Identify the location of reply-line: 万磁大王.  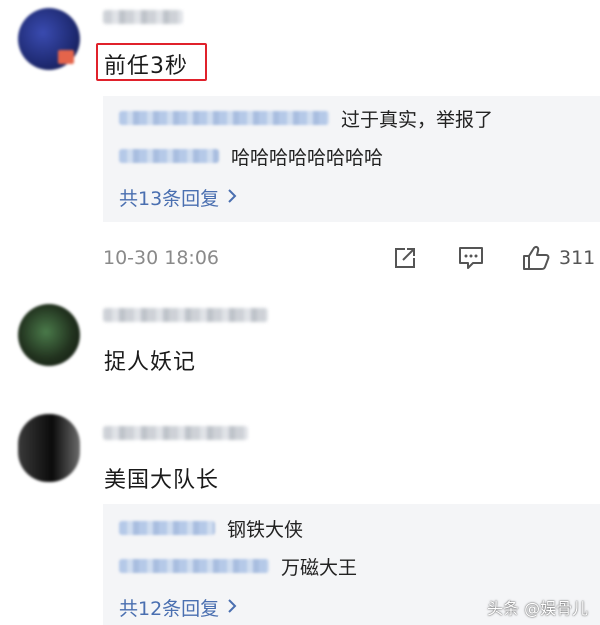
(238, 566).